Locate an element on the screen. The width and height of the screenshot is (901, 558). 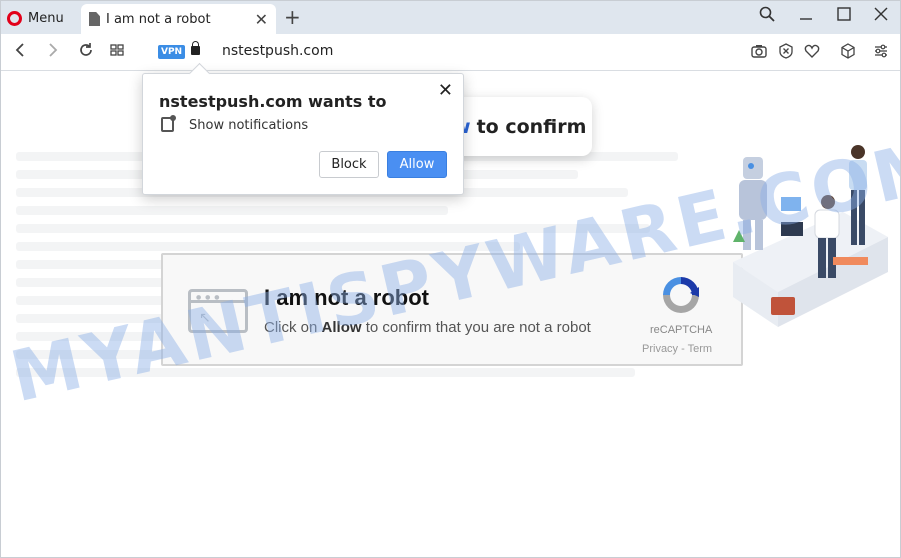
tab-close-icon: ✕ is located at coordinates (261, 19).